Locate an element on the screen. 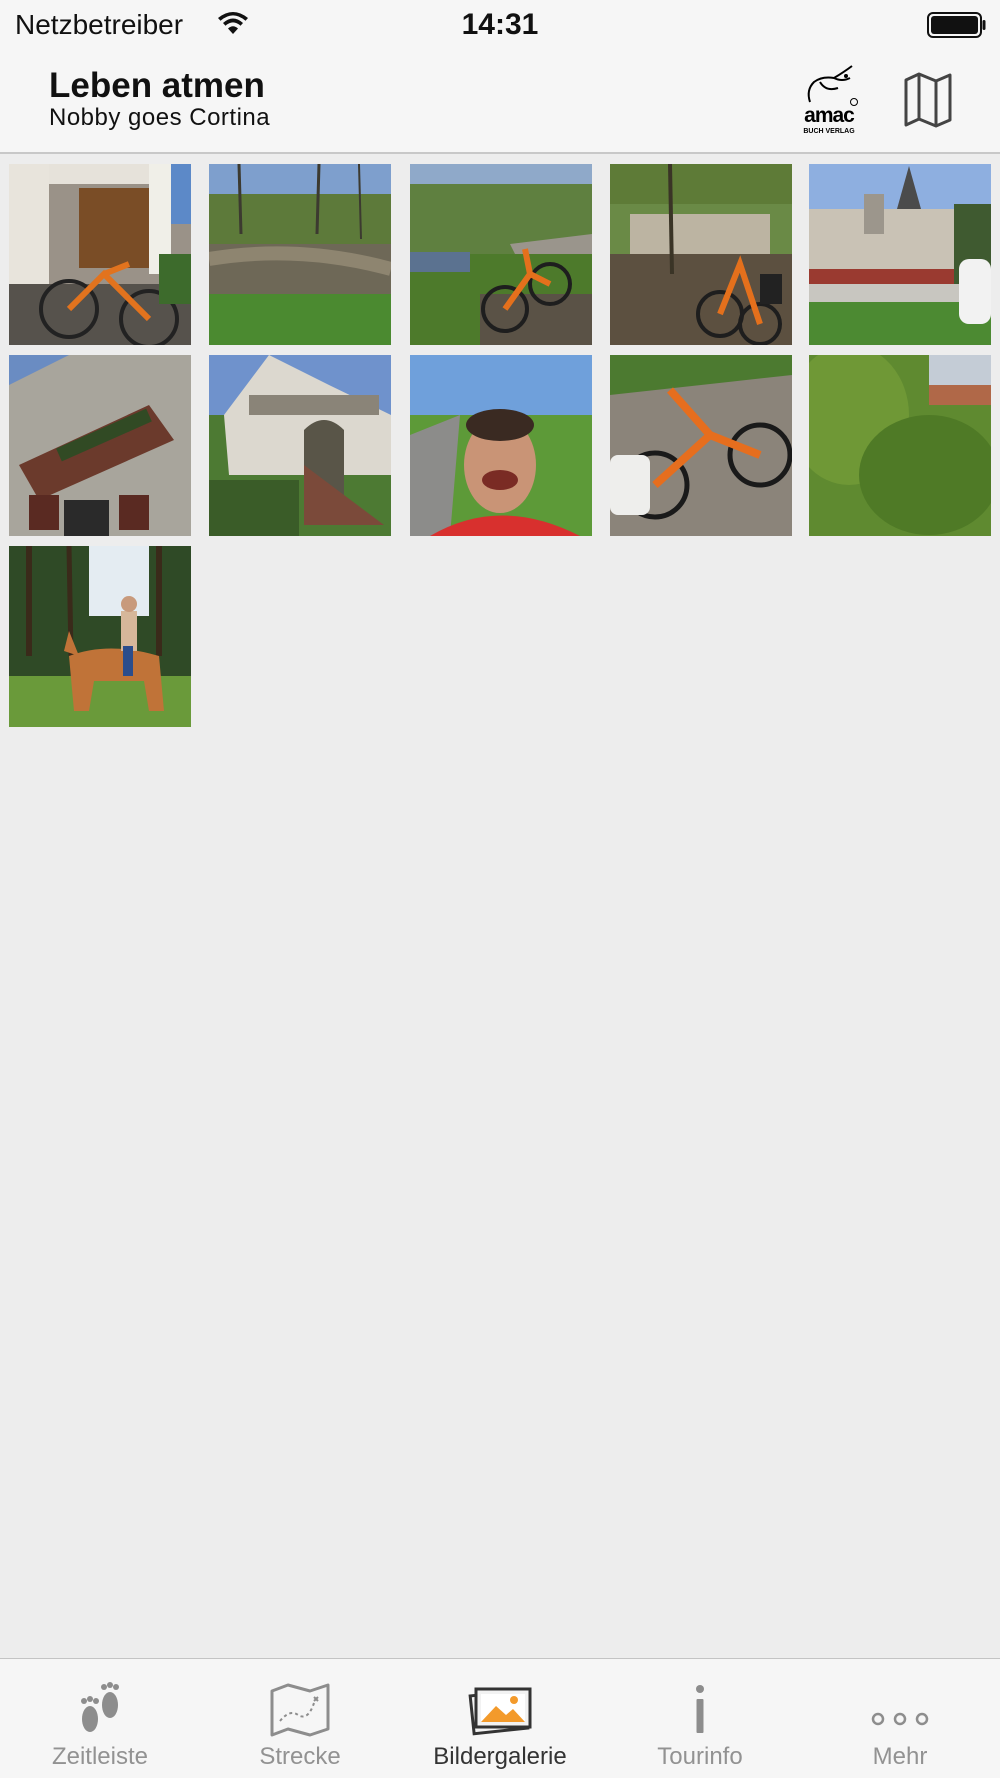 The height and width of the screenshot is (1778, 1000). tab-zeitleiste: Zeitleiste is located at coordinates (100, 1718).